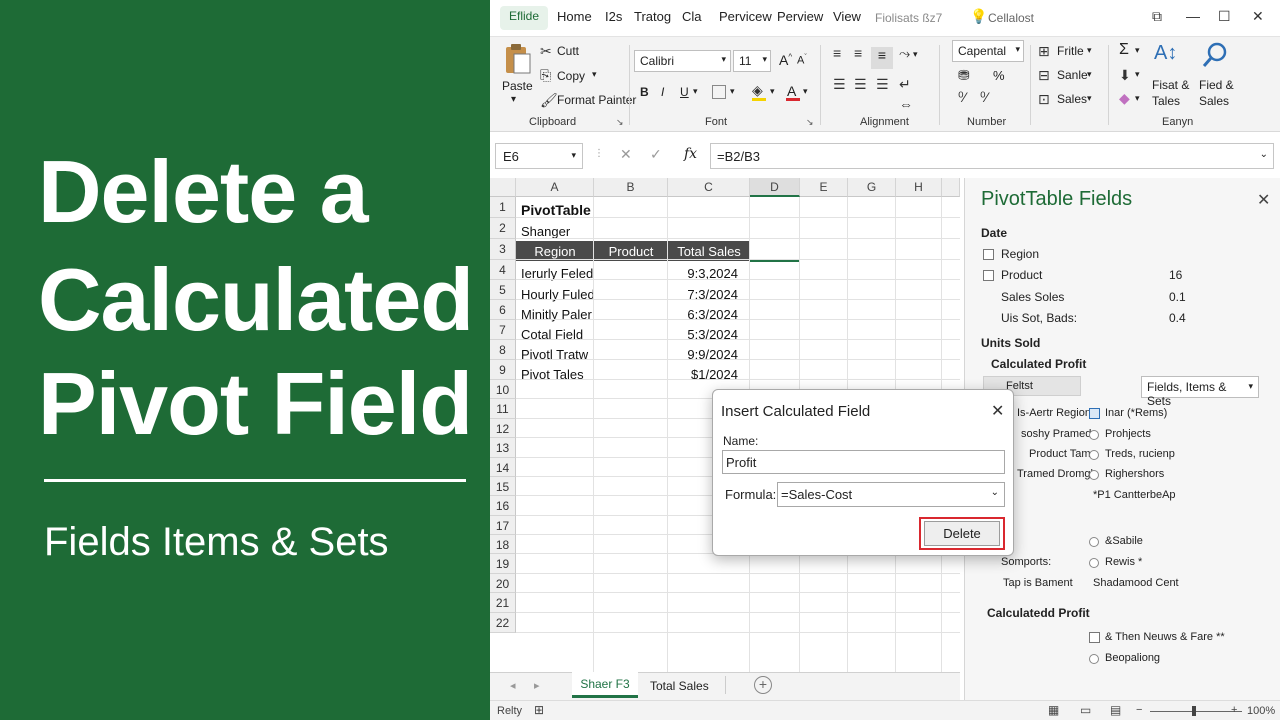 The height and width of the screenshot is (720, 1280). What do you see at coordinates (1063, 454) in the screenshot?
I see `list-left-item: Product Tame` at bounding box center [1063, 454].